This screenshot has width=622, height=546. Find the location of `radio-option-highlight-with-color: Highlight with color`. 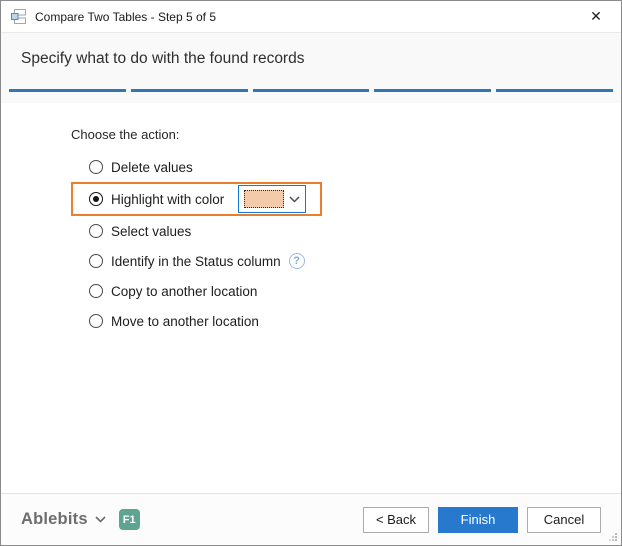

radio-option-highlight-with-color: Highlight with color is located at coordinates (198, 199).